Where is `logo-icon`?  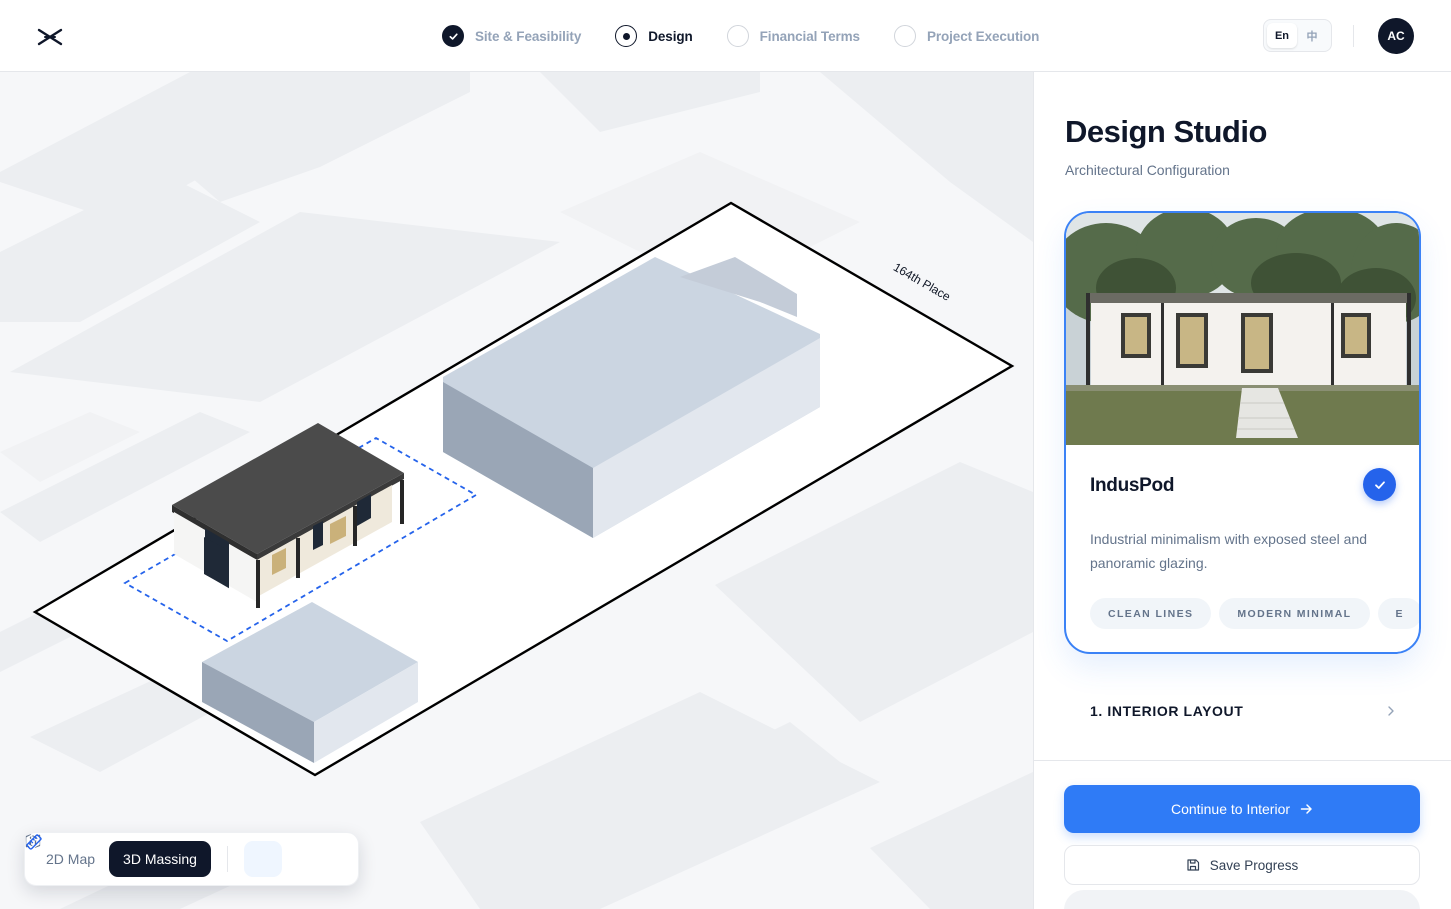
logo-icon is located at coordinates (50, 37).